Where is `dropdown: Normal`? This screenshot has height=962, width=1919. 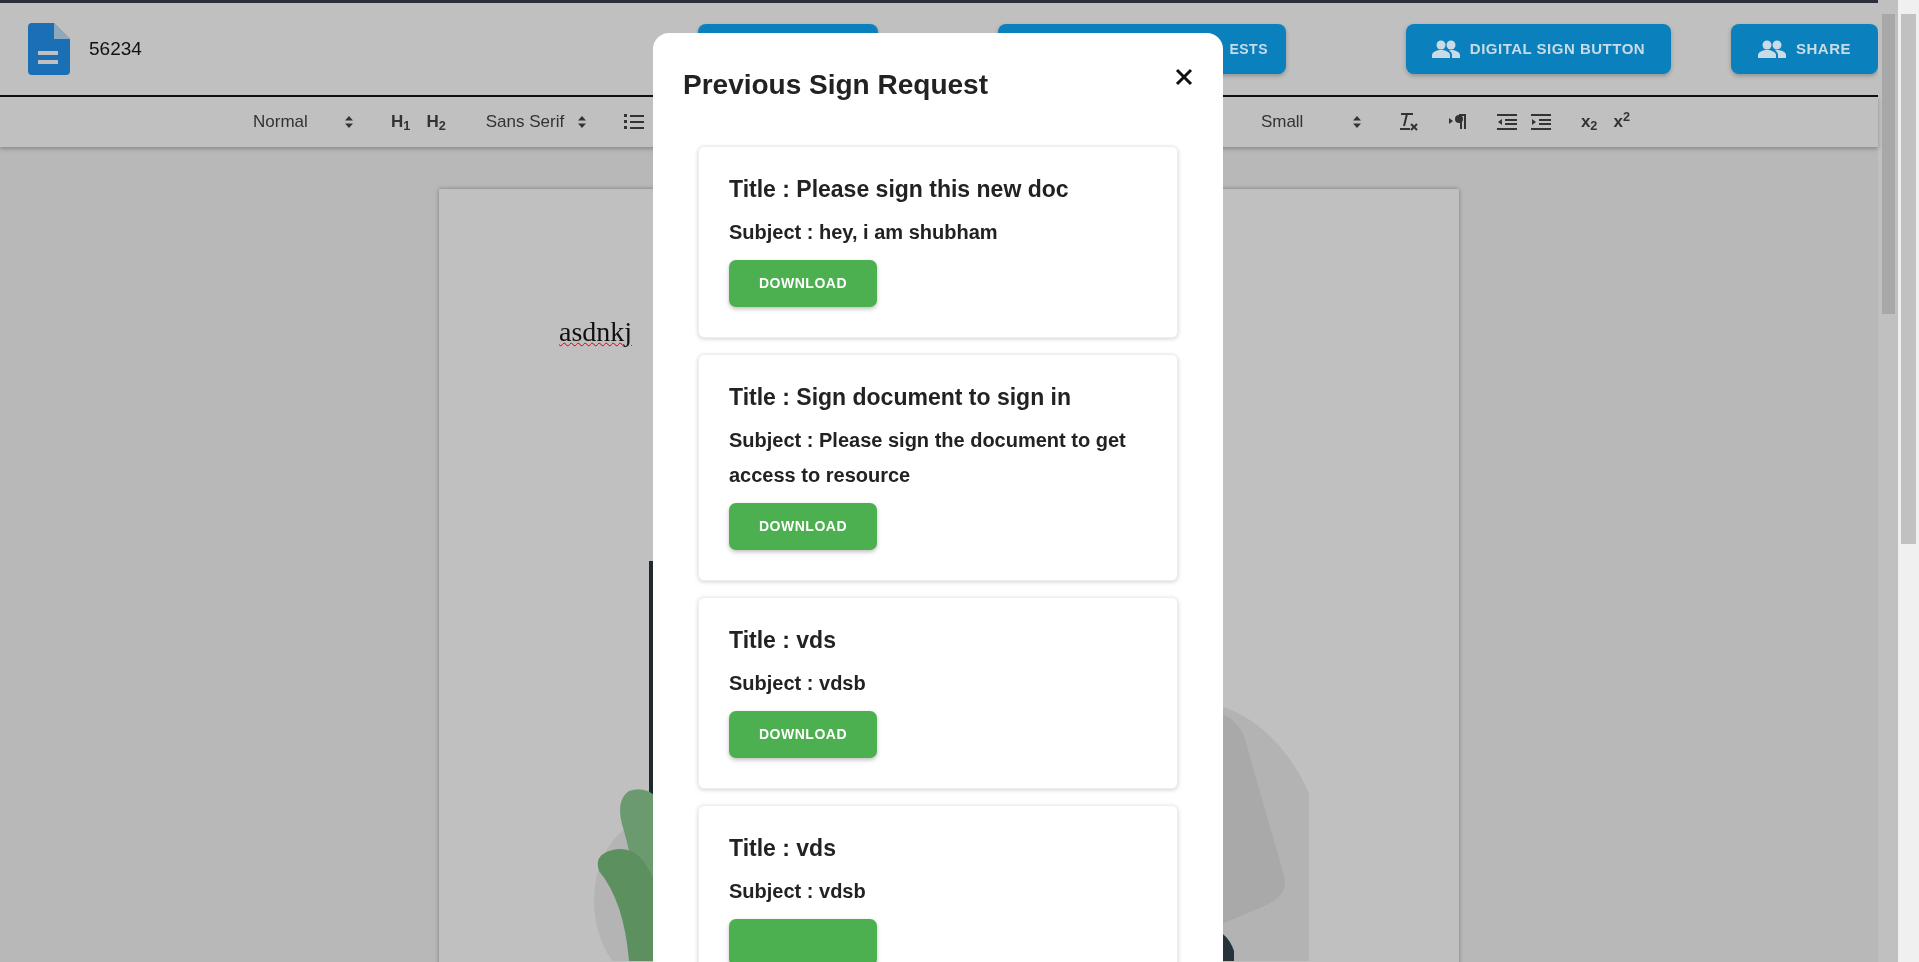
dropdown: Normal is located at coordinates (303, 122).